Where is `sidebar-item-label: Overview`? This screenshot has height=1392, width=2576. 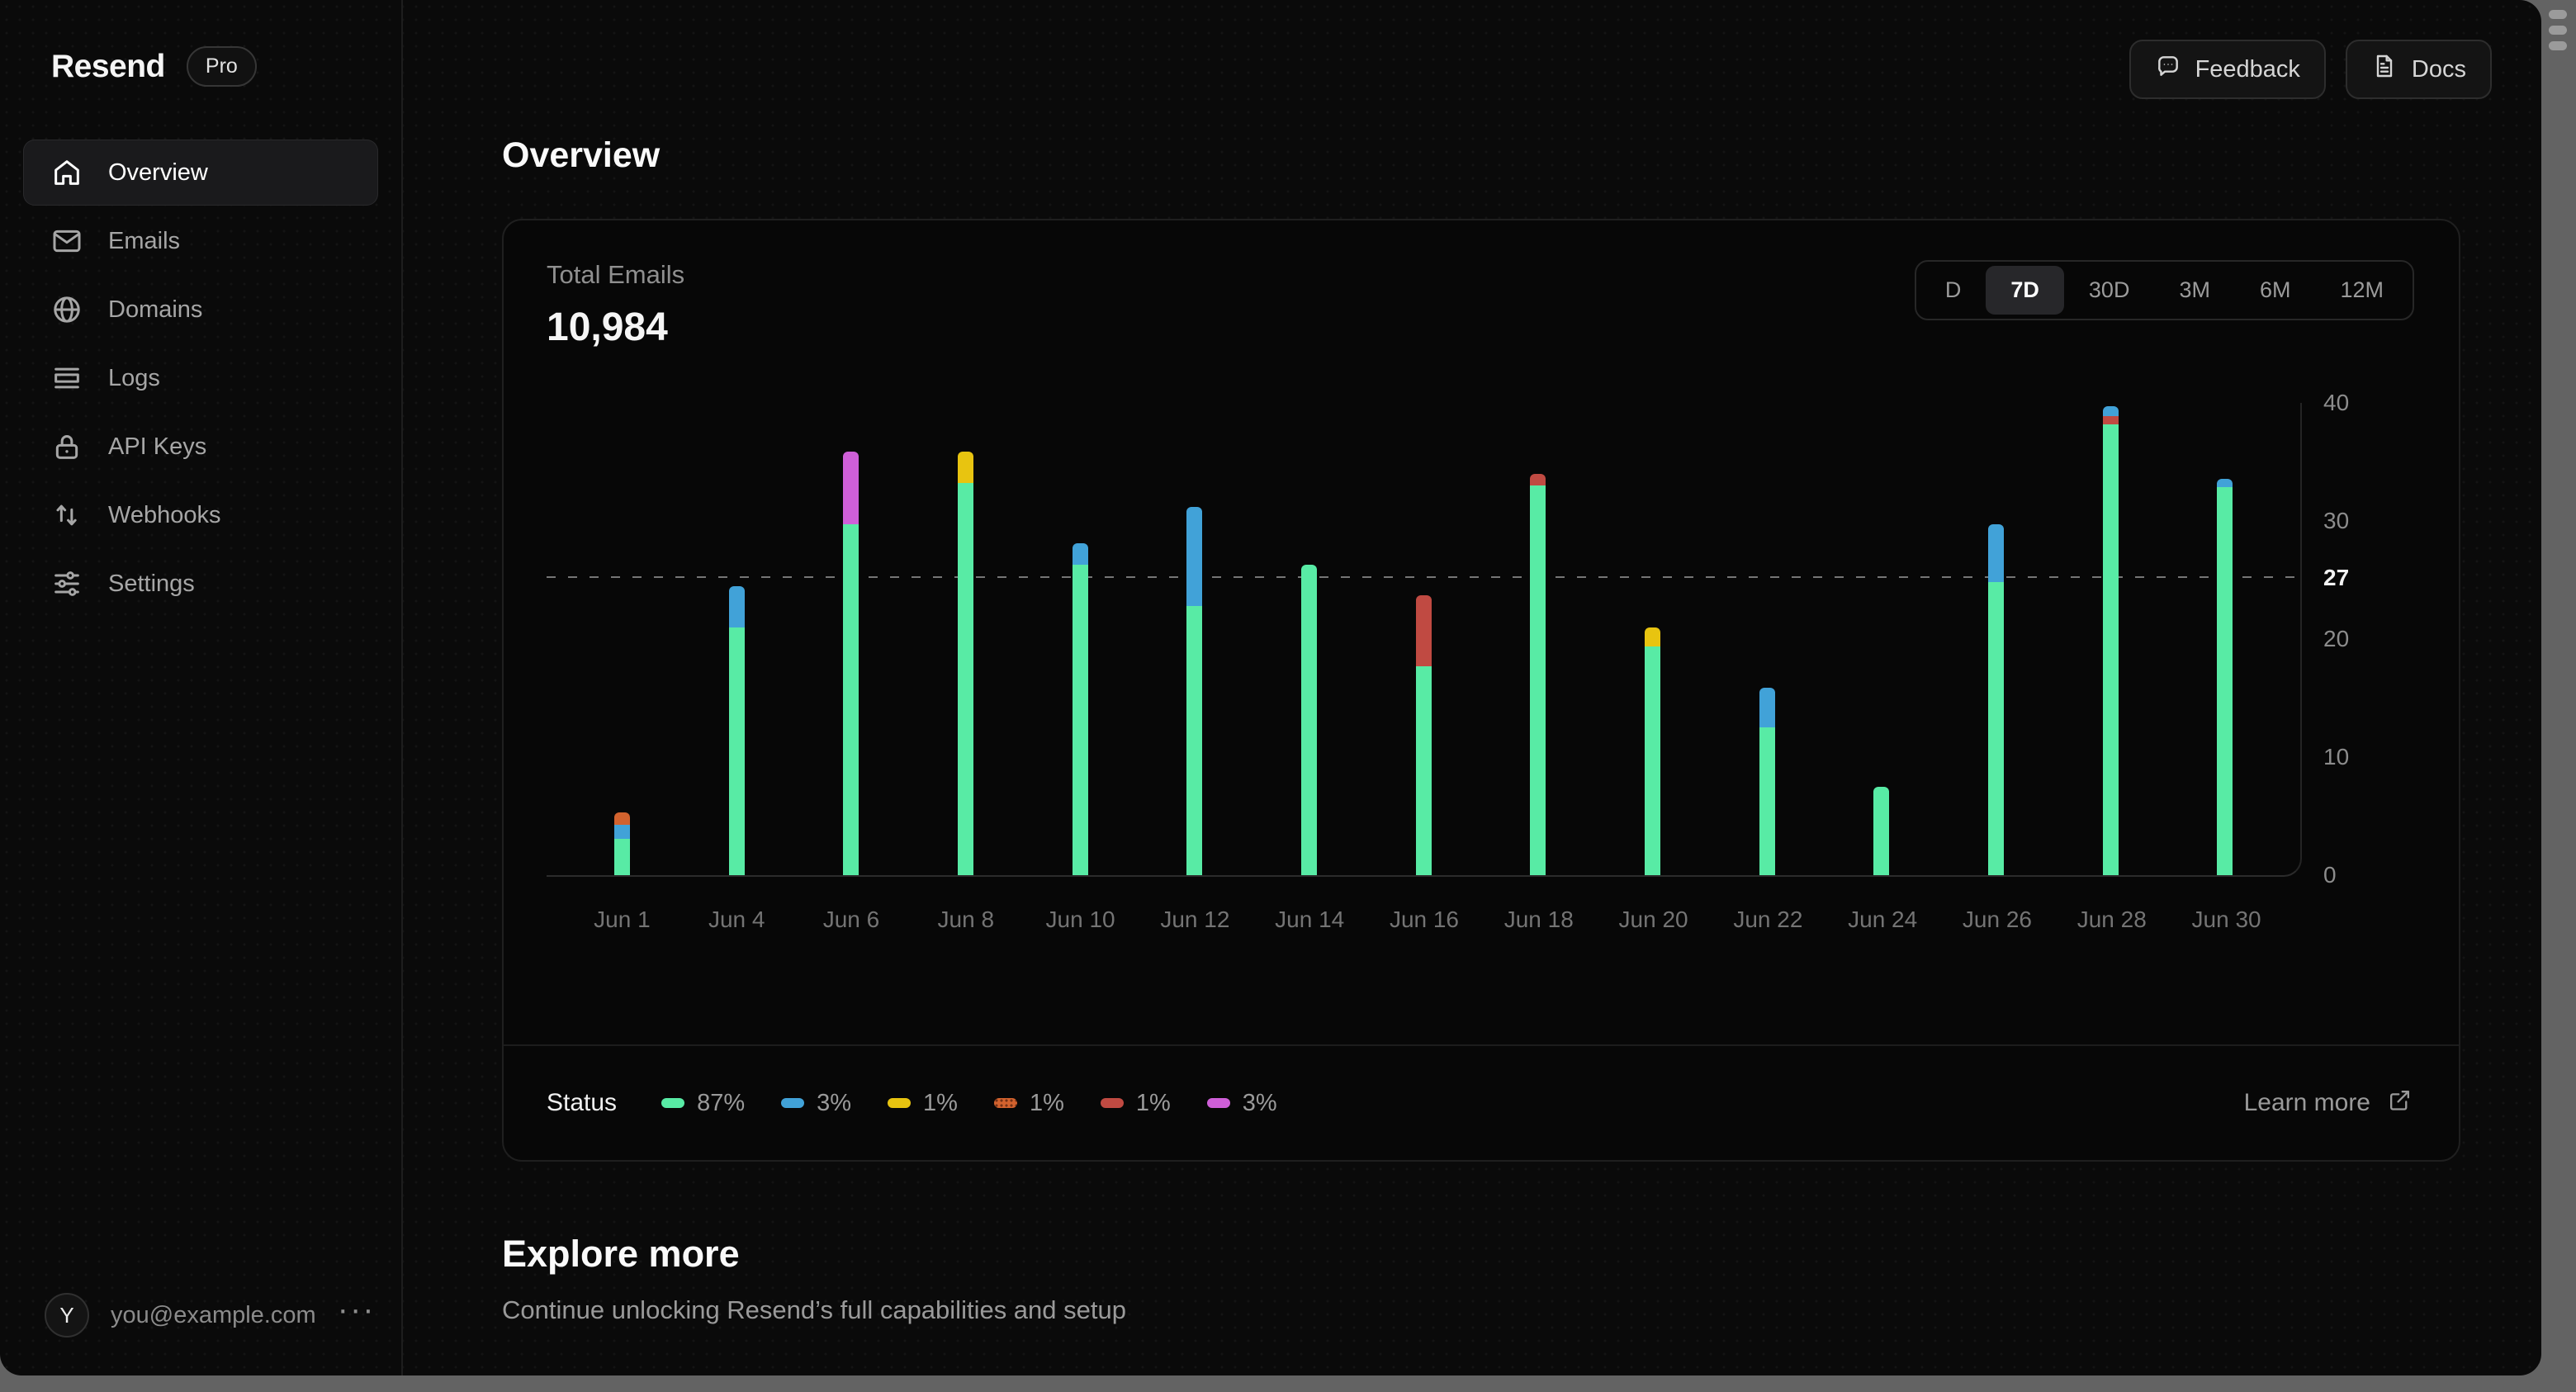 sidebar-item-label: Overview is located at coordinates (158, 172).